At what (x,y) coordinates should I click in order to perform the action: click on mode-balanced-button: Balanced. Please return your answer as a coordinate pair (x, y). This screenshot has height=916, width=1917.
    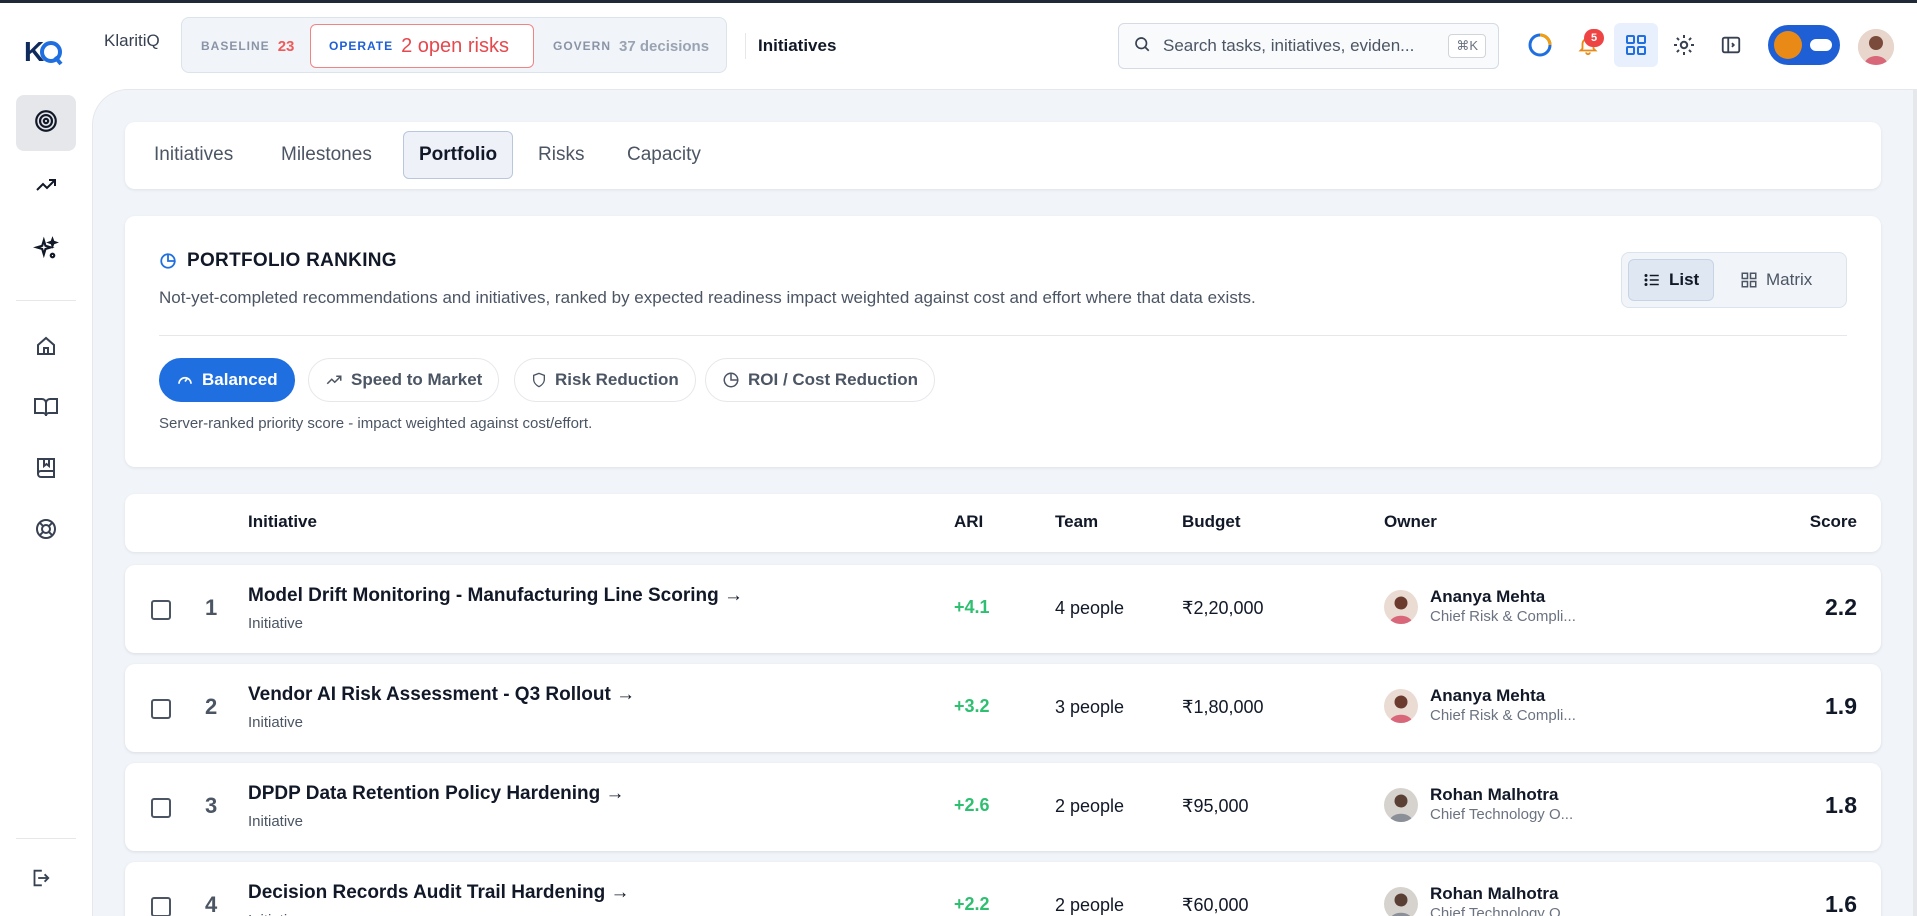
    Looking at the image, I should click on (227, 380).